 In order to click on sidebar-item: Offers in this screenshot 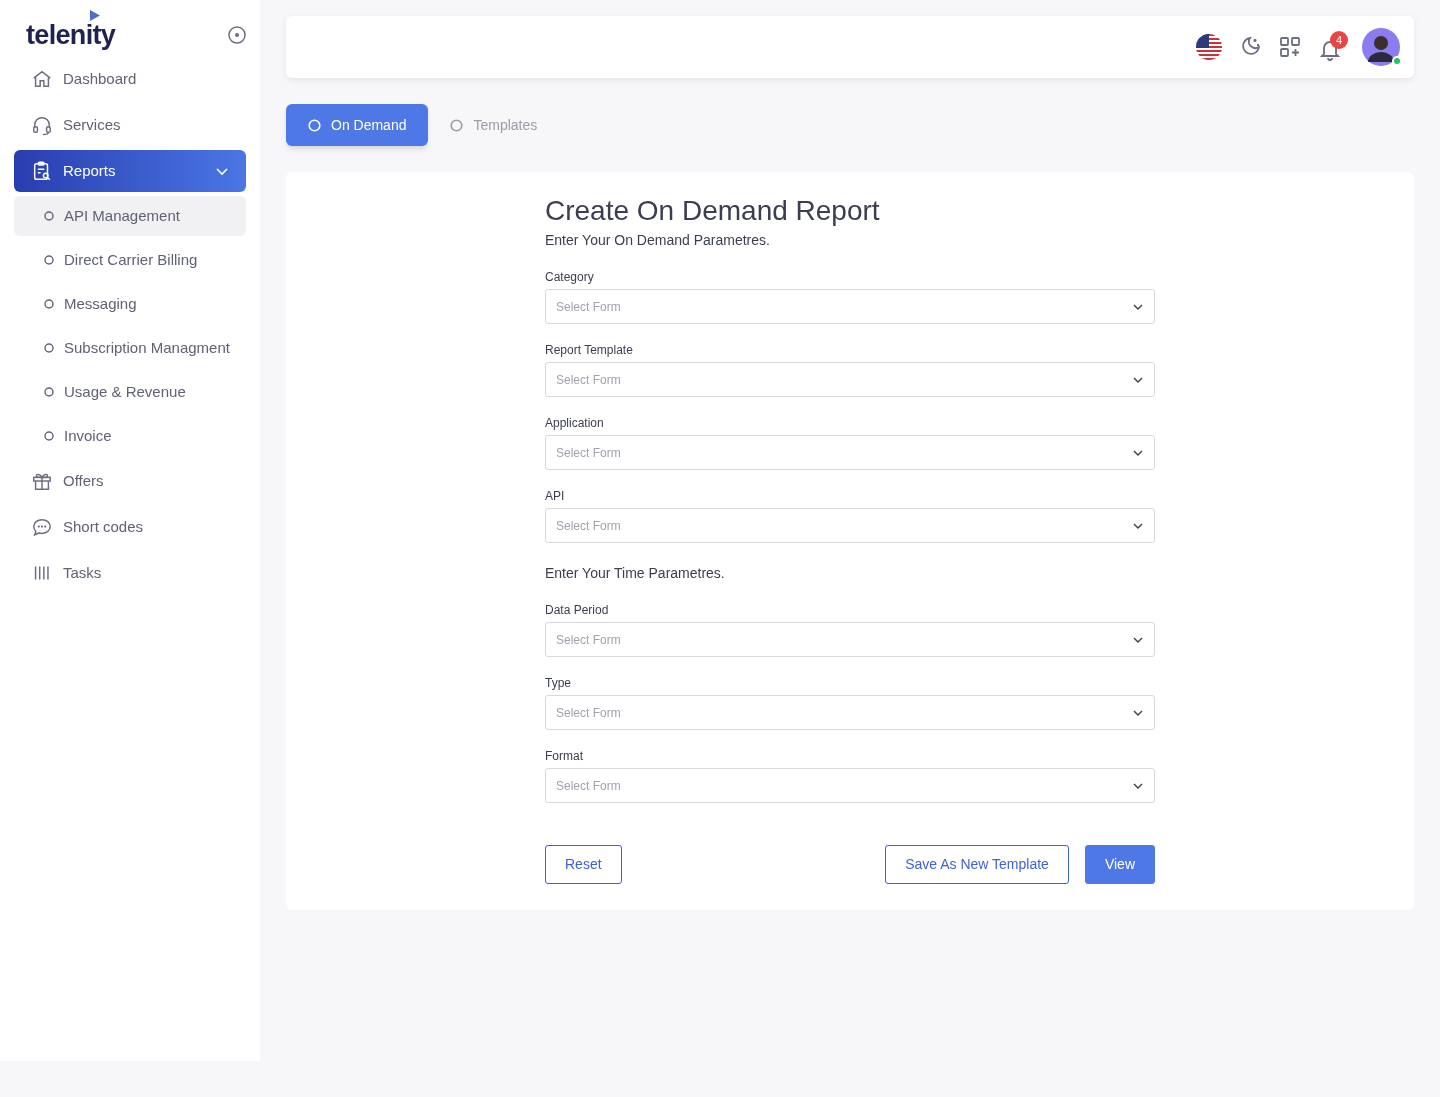, I will do `click(130, 481)`.